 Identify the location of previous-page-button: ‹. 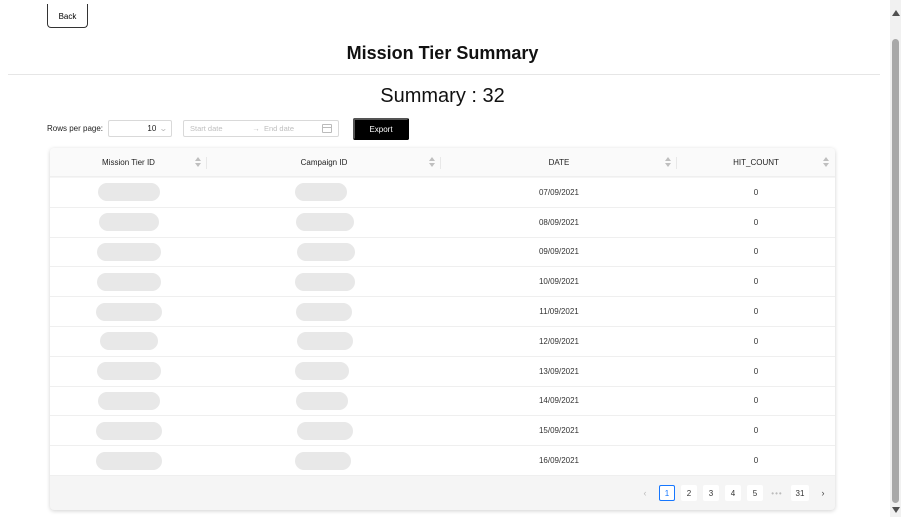
(645, 493).